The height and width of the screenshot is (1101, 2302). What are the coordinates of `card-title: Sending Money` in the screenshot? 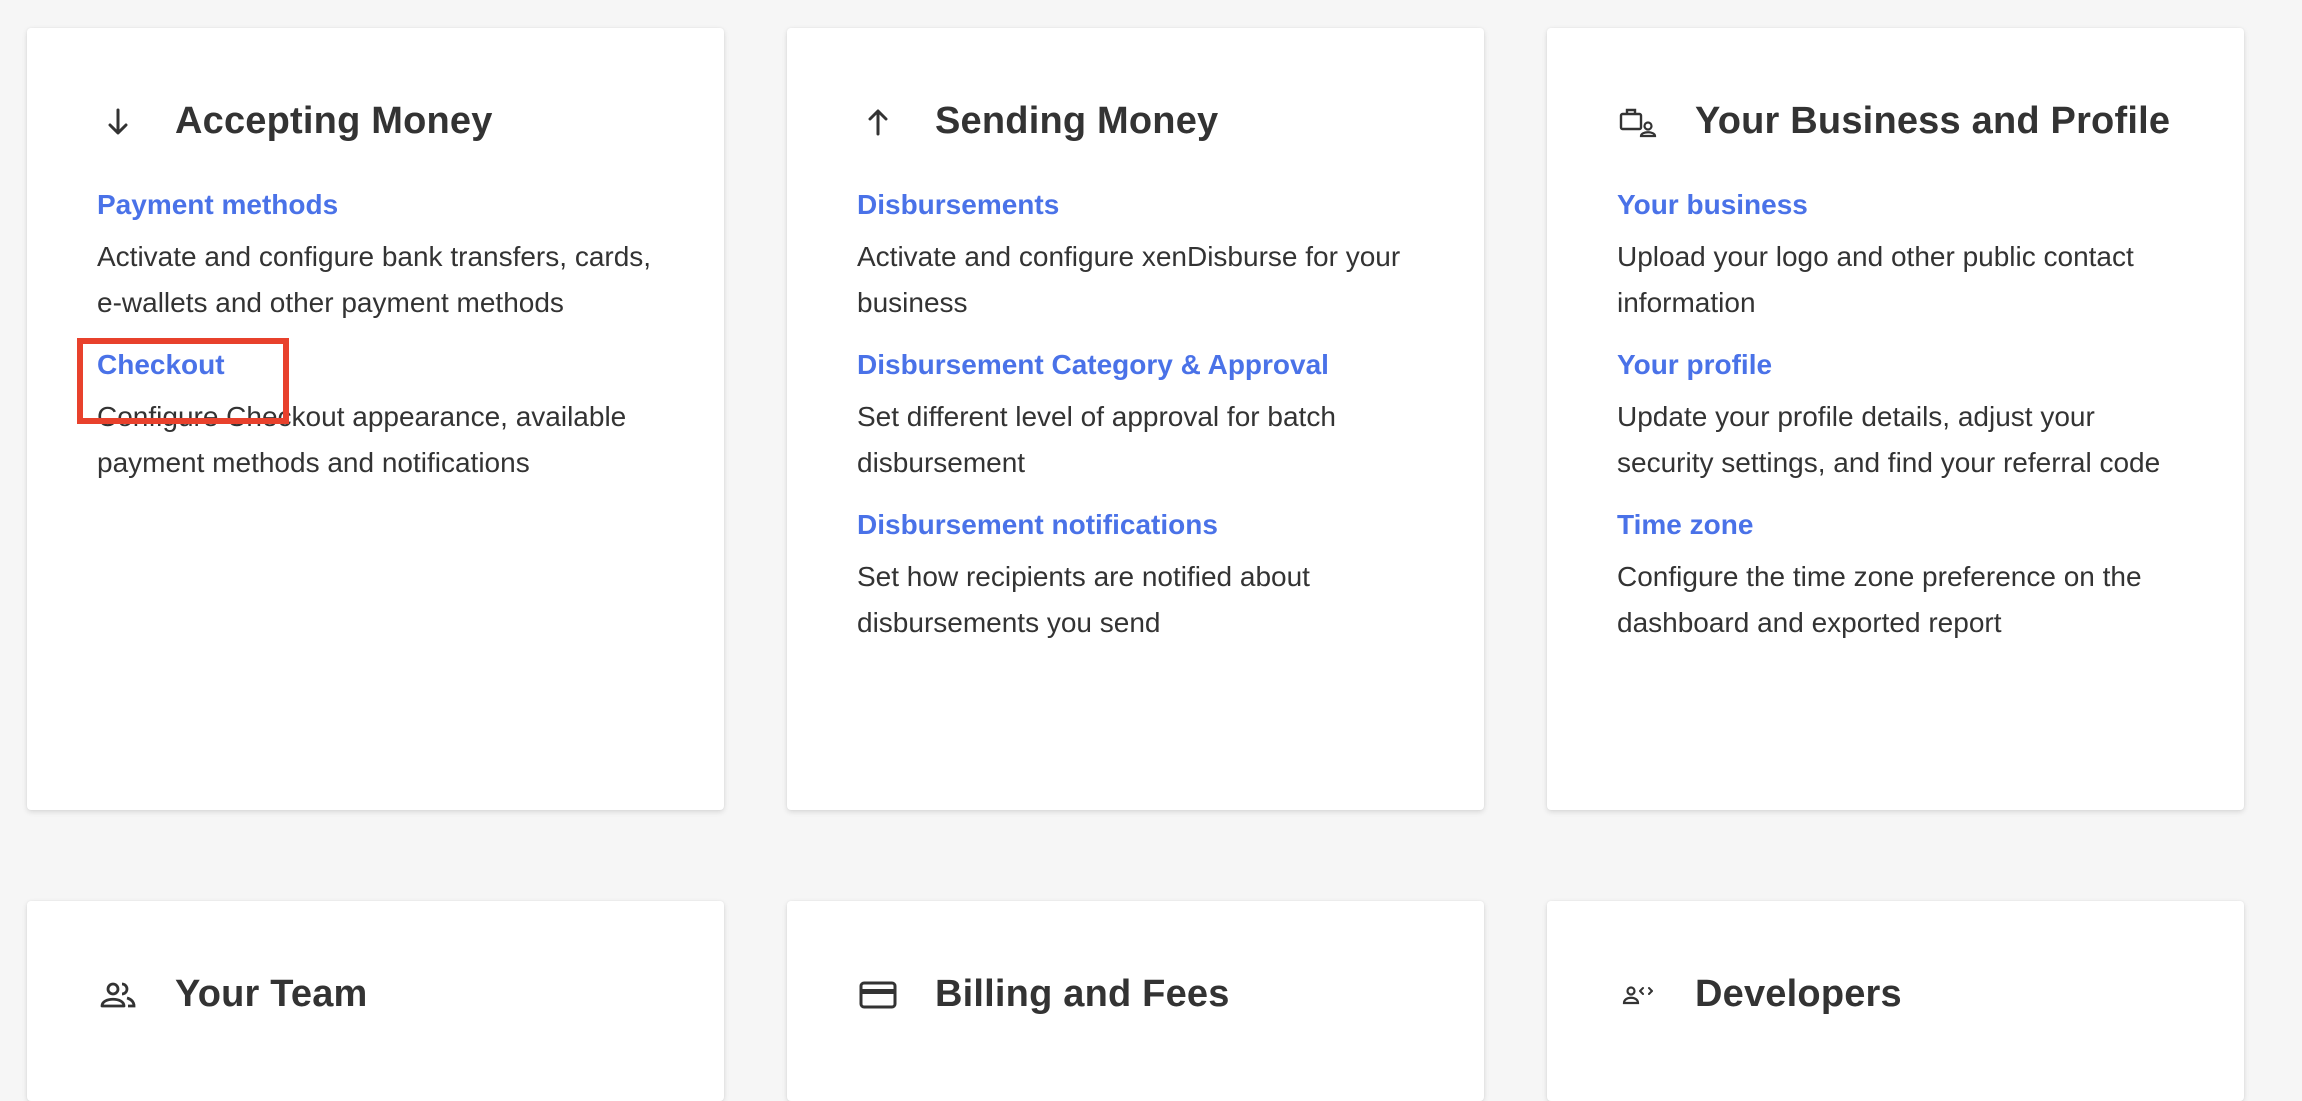 It's located at (1077, 121).